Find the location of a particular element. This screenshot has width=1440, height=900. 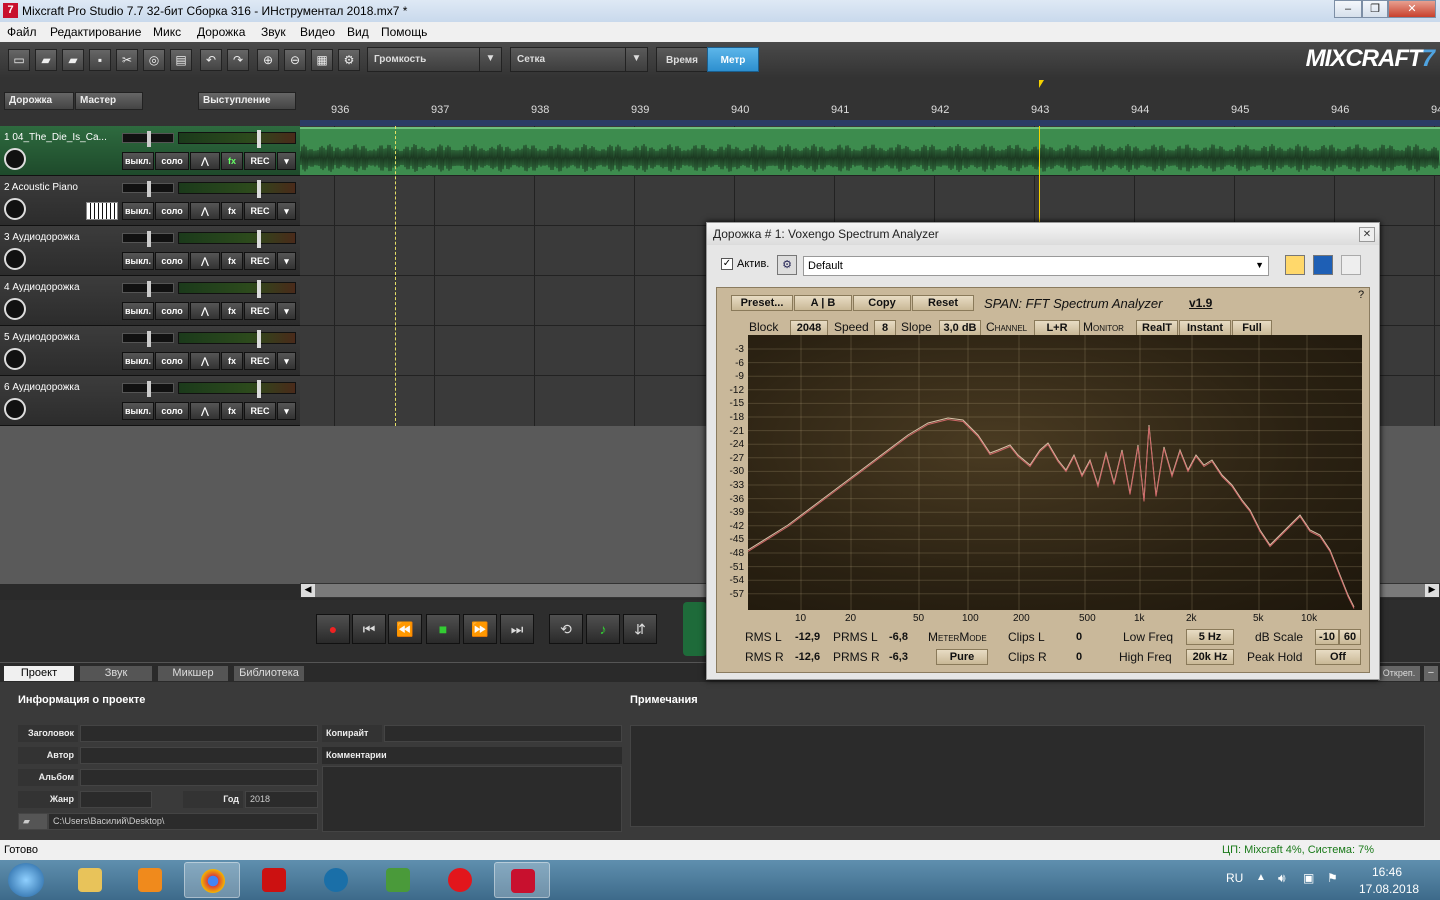

redo-icon: ↷ is located at coordinates (238, 60).